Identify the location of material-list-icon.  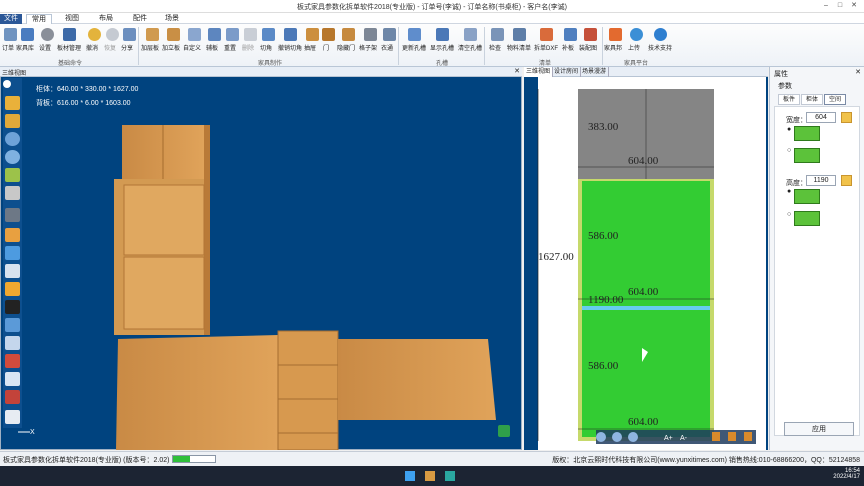
(519, 34).